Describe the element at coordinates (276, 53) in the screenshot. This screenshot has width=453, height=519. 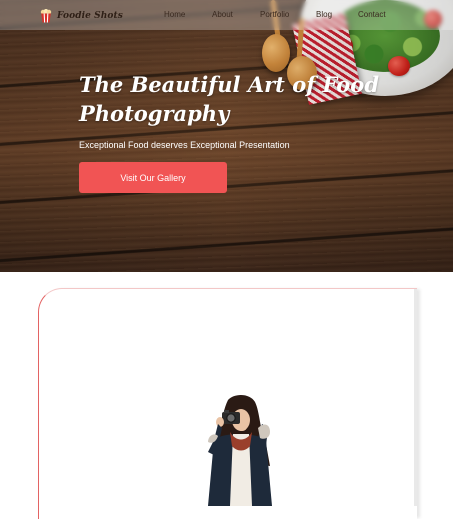
I see `wooden-spoon-image` at that location.